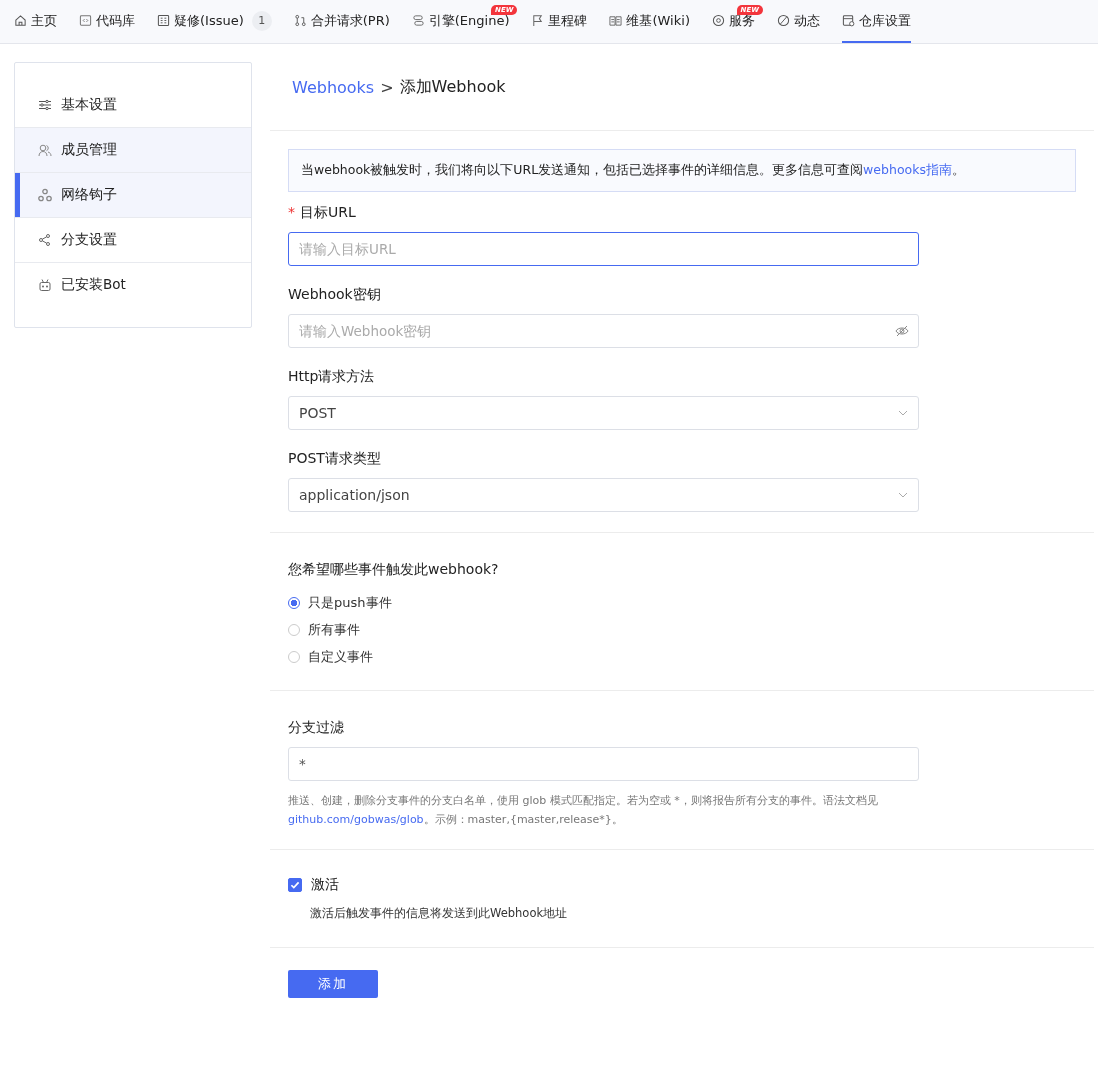  Describe the element at coordinates (261, 20) in the screenshot. I see `count-badge: 1` at that location.